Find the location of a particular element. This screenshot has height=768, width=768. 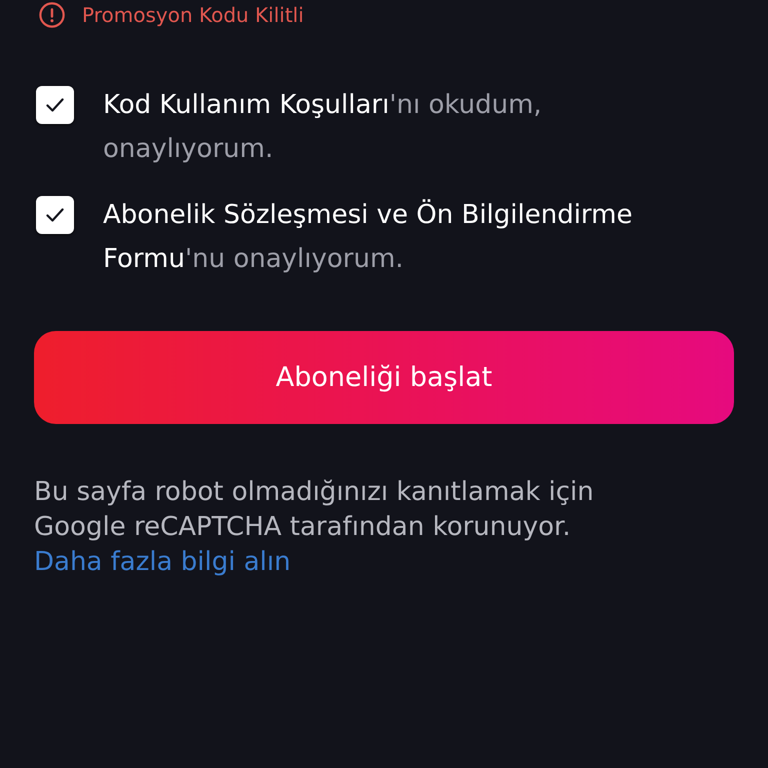

alert-message: Promosyon Kodu Kilitli is located at coordinates (193, 15).